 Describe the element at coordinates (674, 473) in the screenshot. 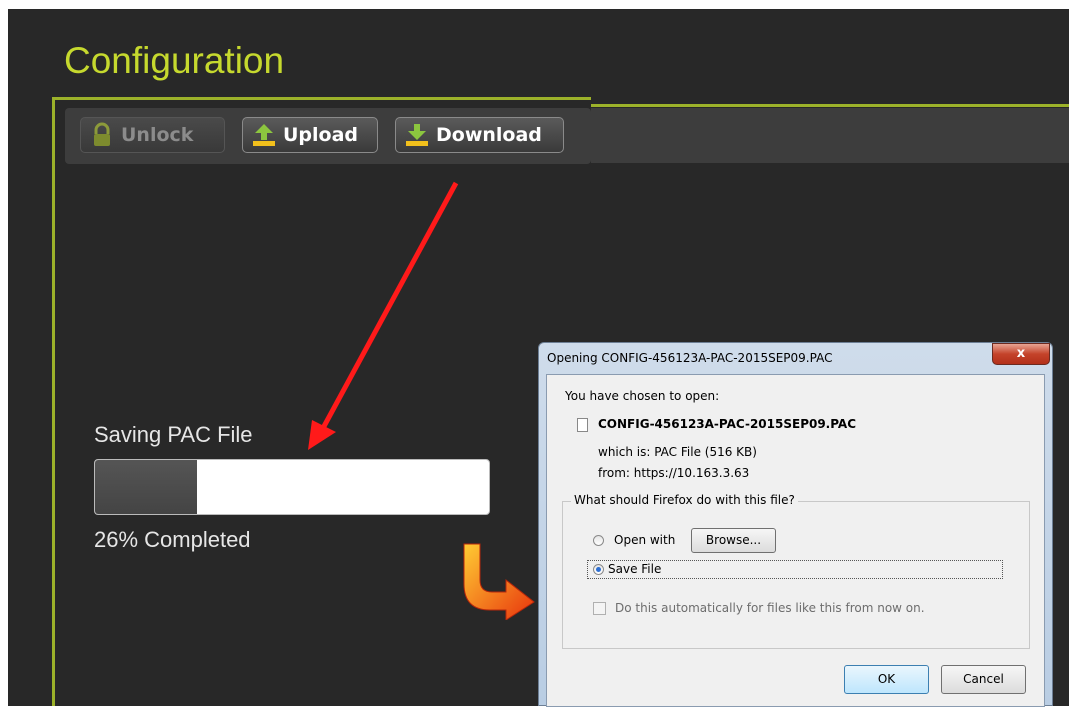

I see `file-source: from: https://10.163.3.63` at that location.